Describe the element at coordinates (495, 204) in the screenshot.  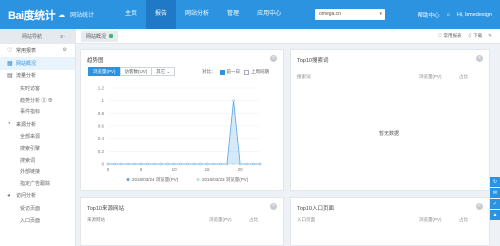
I see `feedback-icon: ✓` at that location.